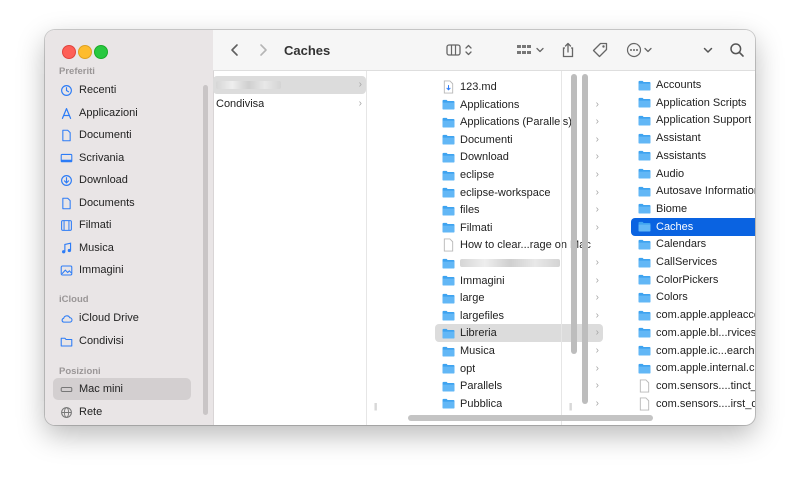 The width and height of the screenshot is (800, 484). What do you see at coordinates (101, 389) in the screenshot?
I see `sidebar-item-label: Mac mini` at bounding box center [101, 389].